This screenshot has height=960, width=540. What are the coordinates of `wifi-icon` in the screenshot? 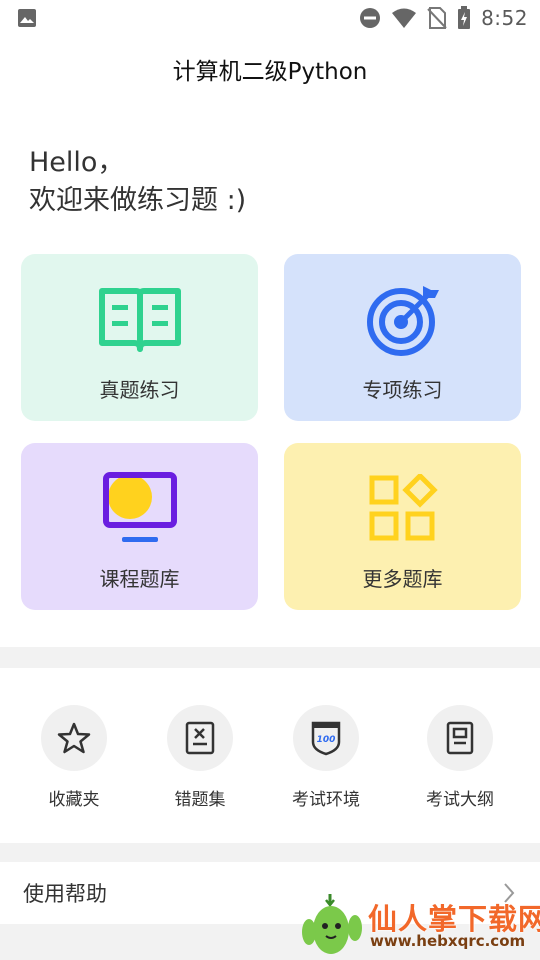 It's located at (404, 18).